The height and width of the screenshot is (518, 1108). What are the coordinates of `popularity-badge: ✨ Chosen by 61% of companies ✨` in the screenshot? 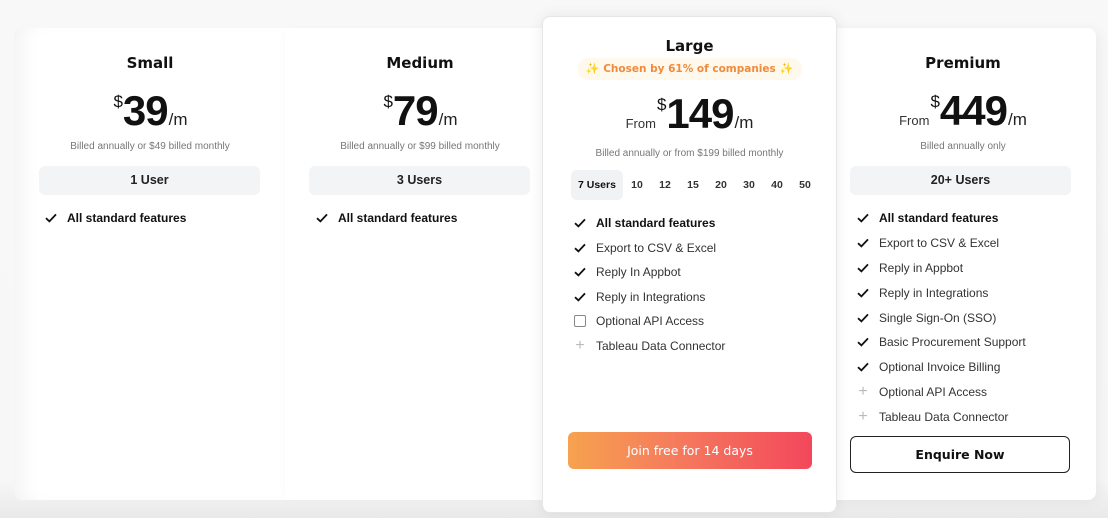 It's located at (689, 69).